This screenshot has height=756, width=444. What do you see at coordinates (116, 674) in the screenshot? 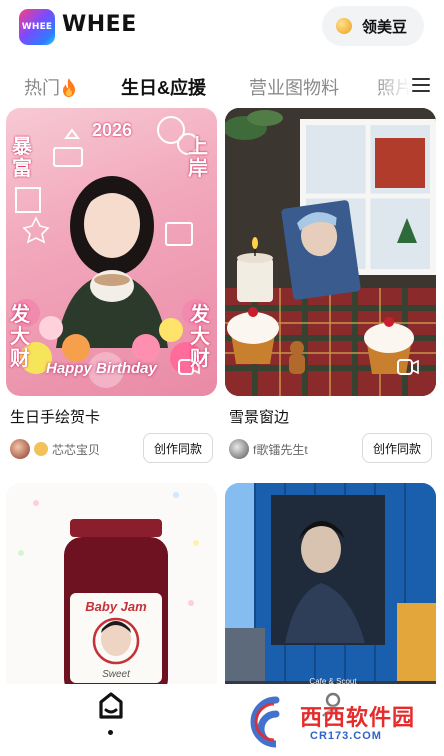
I see `jar-sub-text: Sweet` at bounding box center [116, 674].